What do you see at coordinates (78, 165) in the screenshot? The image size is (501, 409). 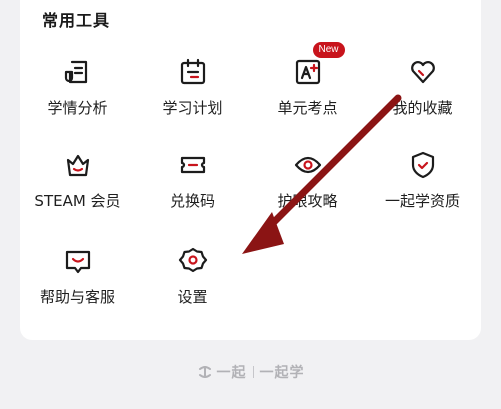 I see `crown-icon` at bounding box center [78, 165].